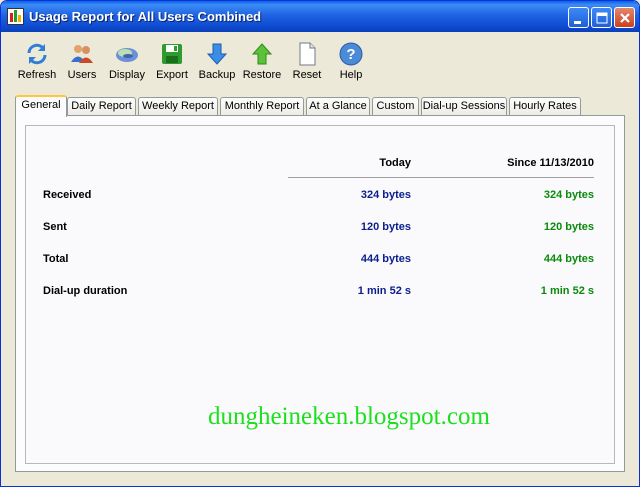 The height and width of the screenshot is (487, 640). I want to click on help-icon: ?, so click(351, 54).